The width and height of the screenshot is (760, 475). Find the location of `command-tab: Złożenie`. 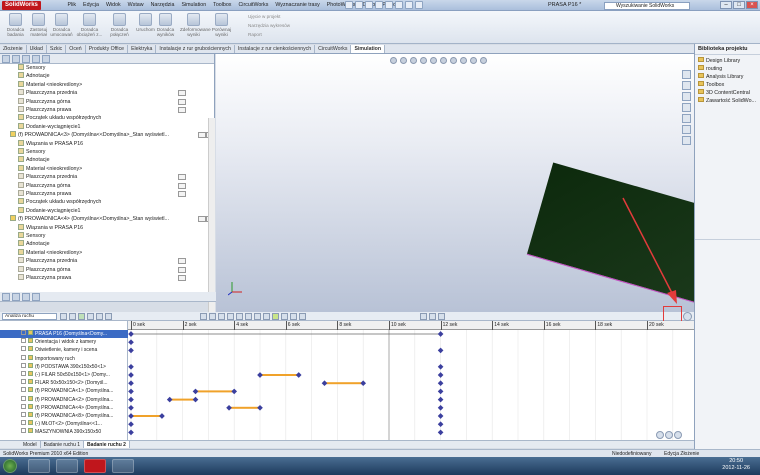

command-tab: Złożenie is located at coordinates (13, 49).